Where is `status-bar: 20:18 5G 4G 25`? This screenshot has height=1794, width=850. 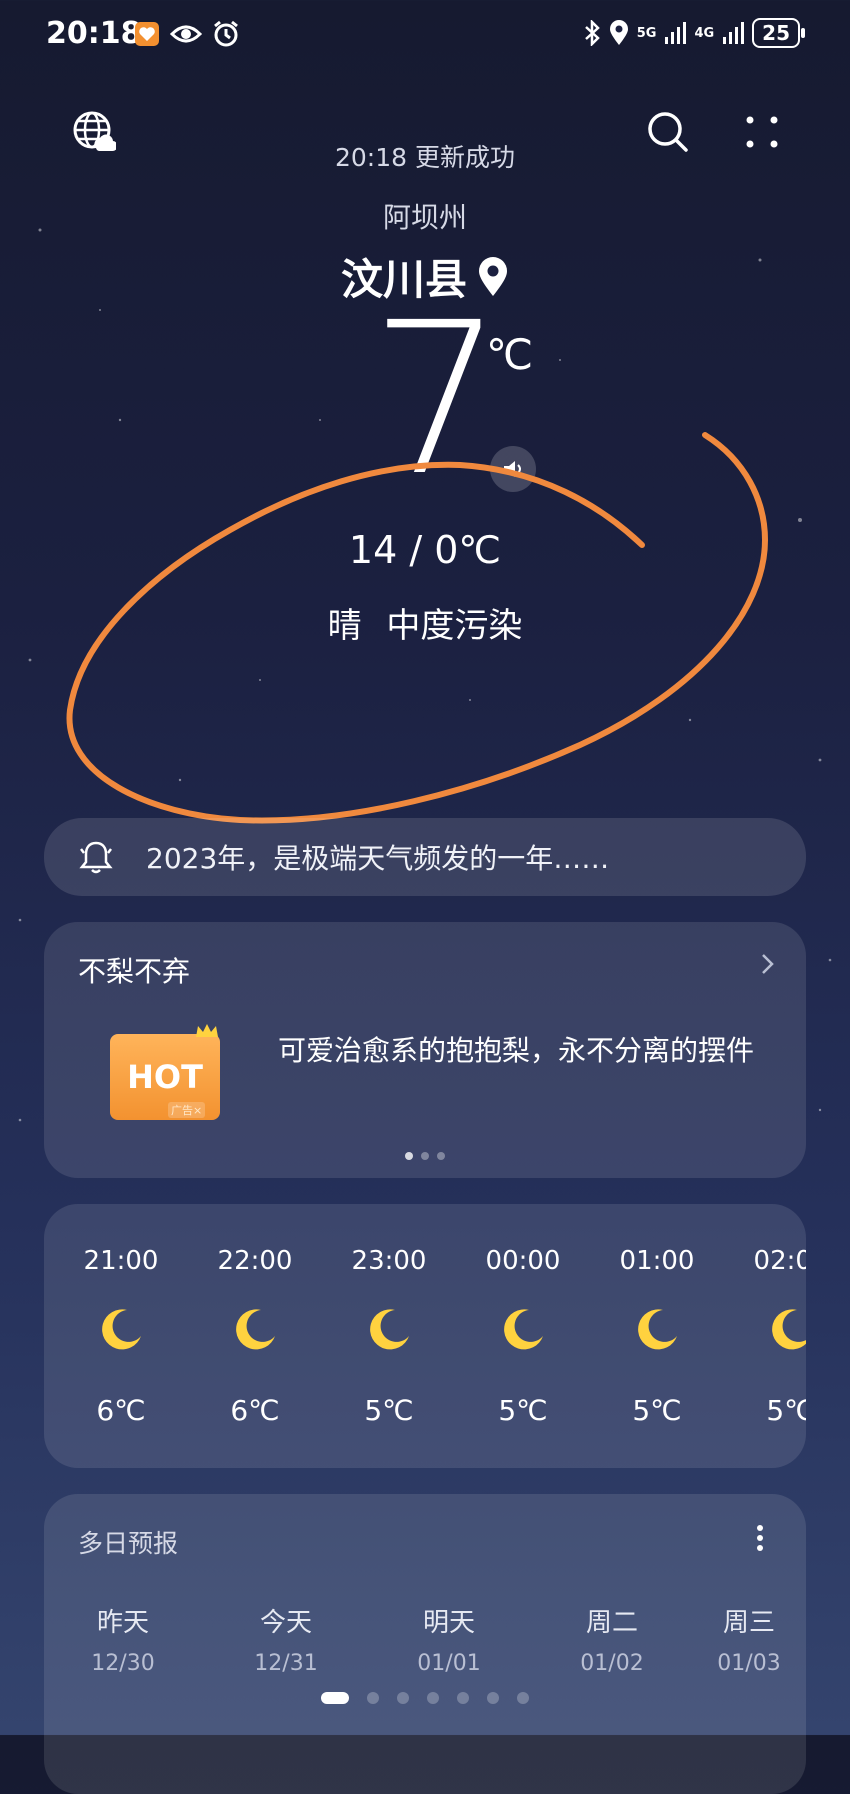
status-bar: 20:18 5G 4G 25 is located at coordinates (425, 36).